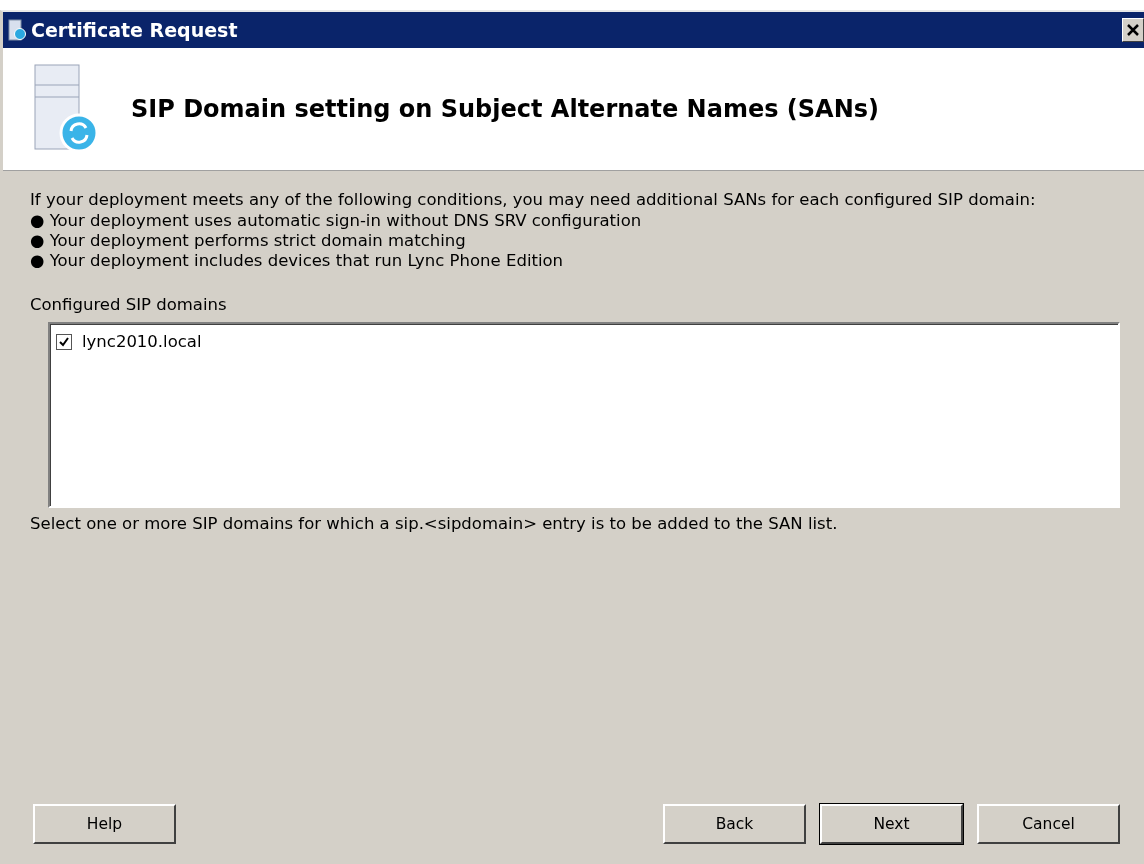  Describe the element at coordinates (135, 30) in the screenshot. I see `window-title: Certificate Request` at that location.